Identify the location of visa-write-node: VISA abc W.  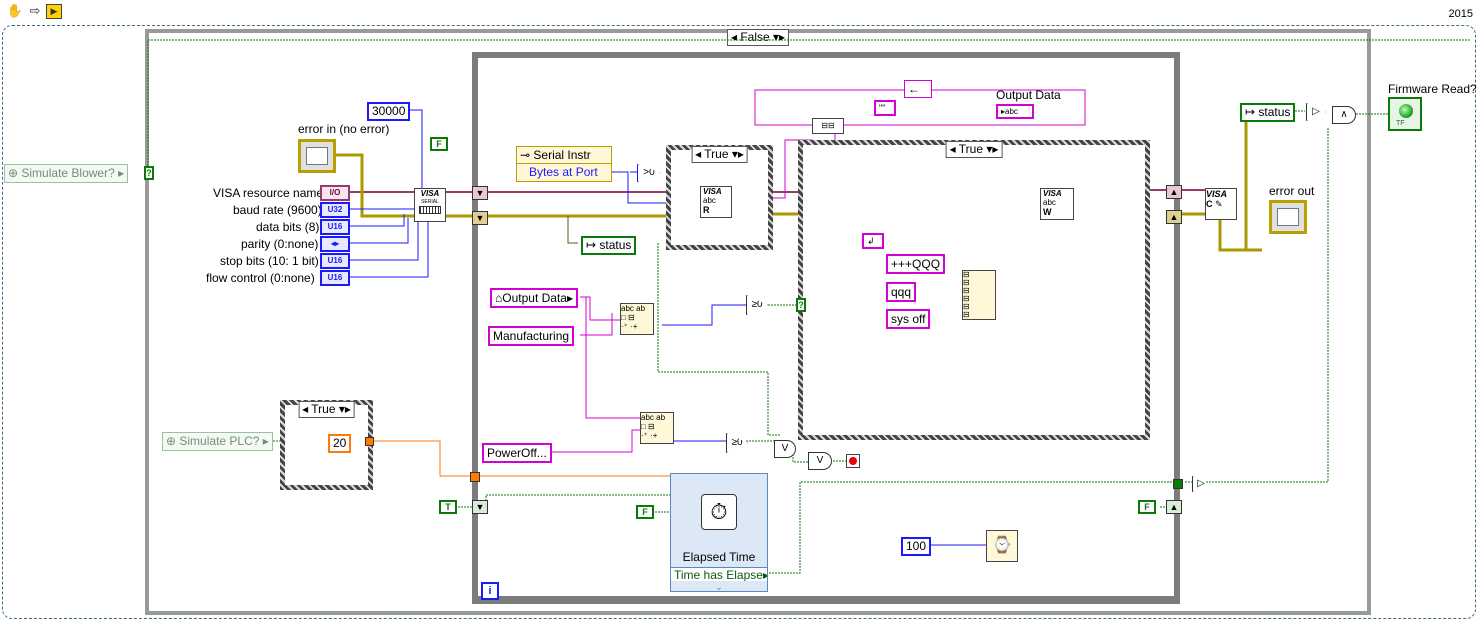
(1057, 204).